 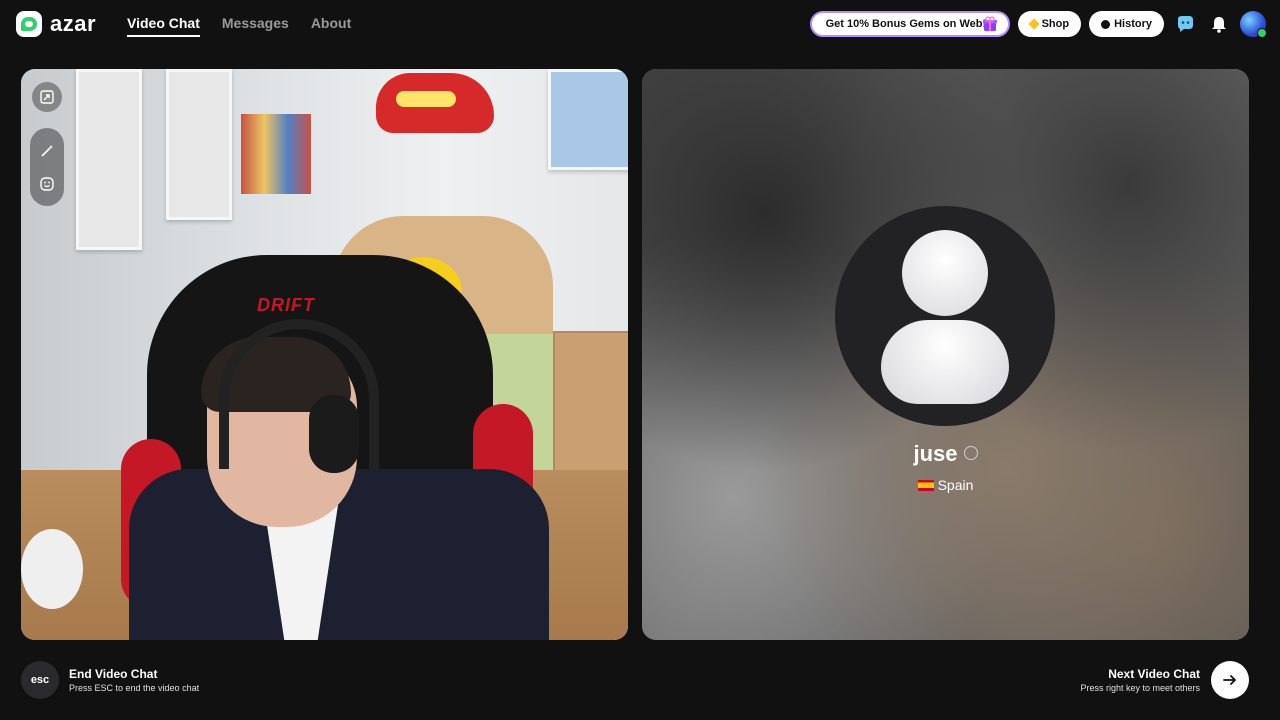 What do you see at coordinates (331, 26) in the screenshot?
I see `nav-about: About` at bounding box center [331, 26].